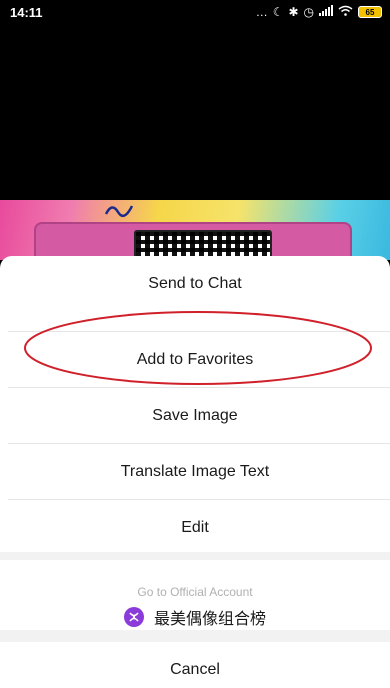 Image resolution: width=390 pixels, height=688 pixels. I want to click on status-bar: 14:11 … ☾ ✱ ◷ 65, so click(195, 12).